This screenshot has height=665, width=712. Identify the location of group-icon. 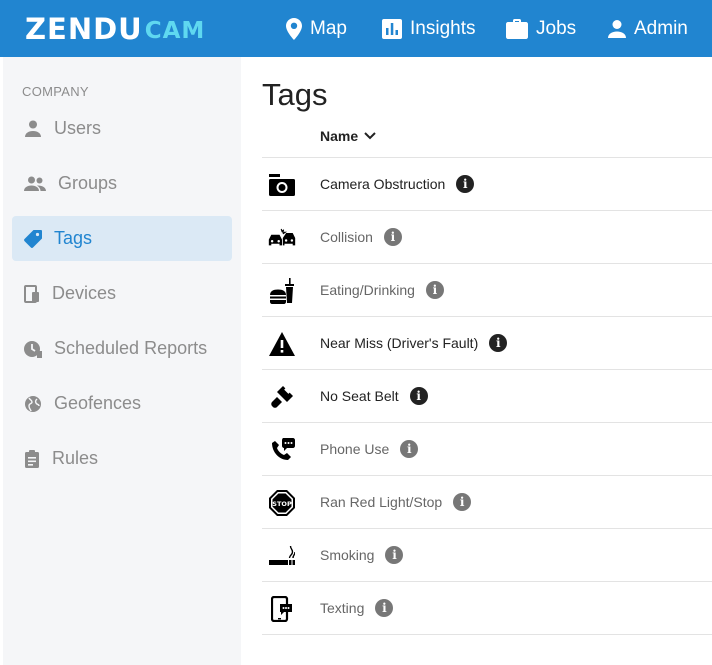
(35, 183).